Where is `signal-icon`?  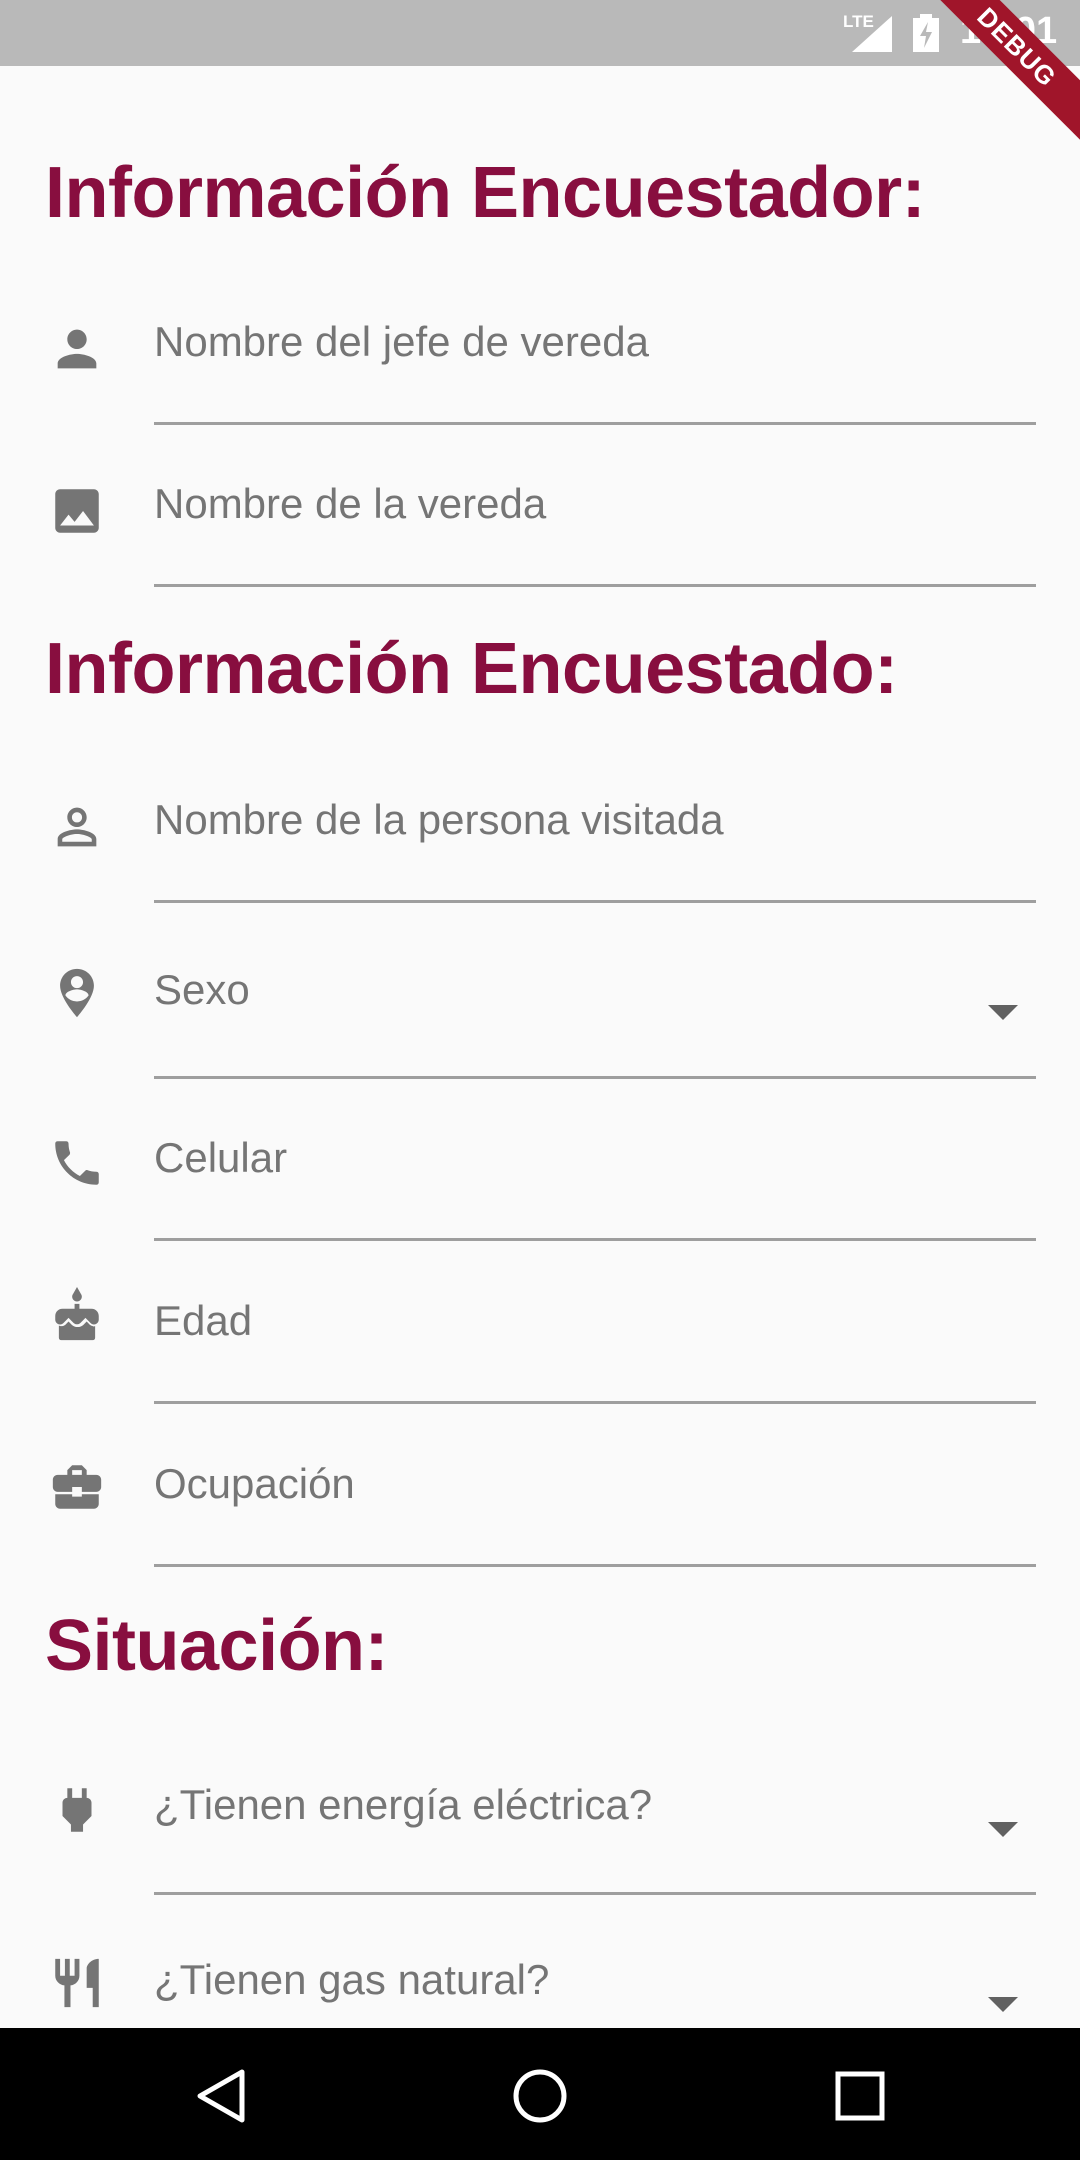 signal-icon is located at coordinates (872, 34).